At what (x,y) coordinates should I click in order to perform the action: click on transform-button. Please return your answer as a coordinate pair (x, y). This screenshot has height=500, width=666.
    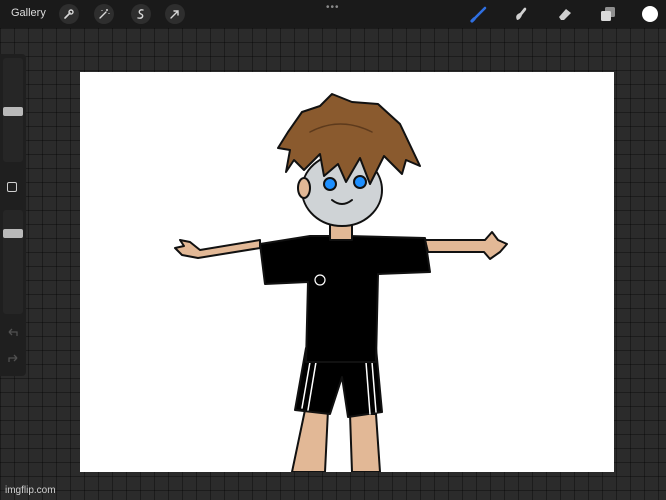
    Looking at the image, I should click on (175, 14).